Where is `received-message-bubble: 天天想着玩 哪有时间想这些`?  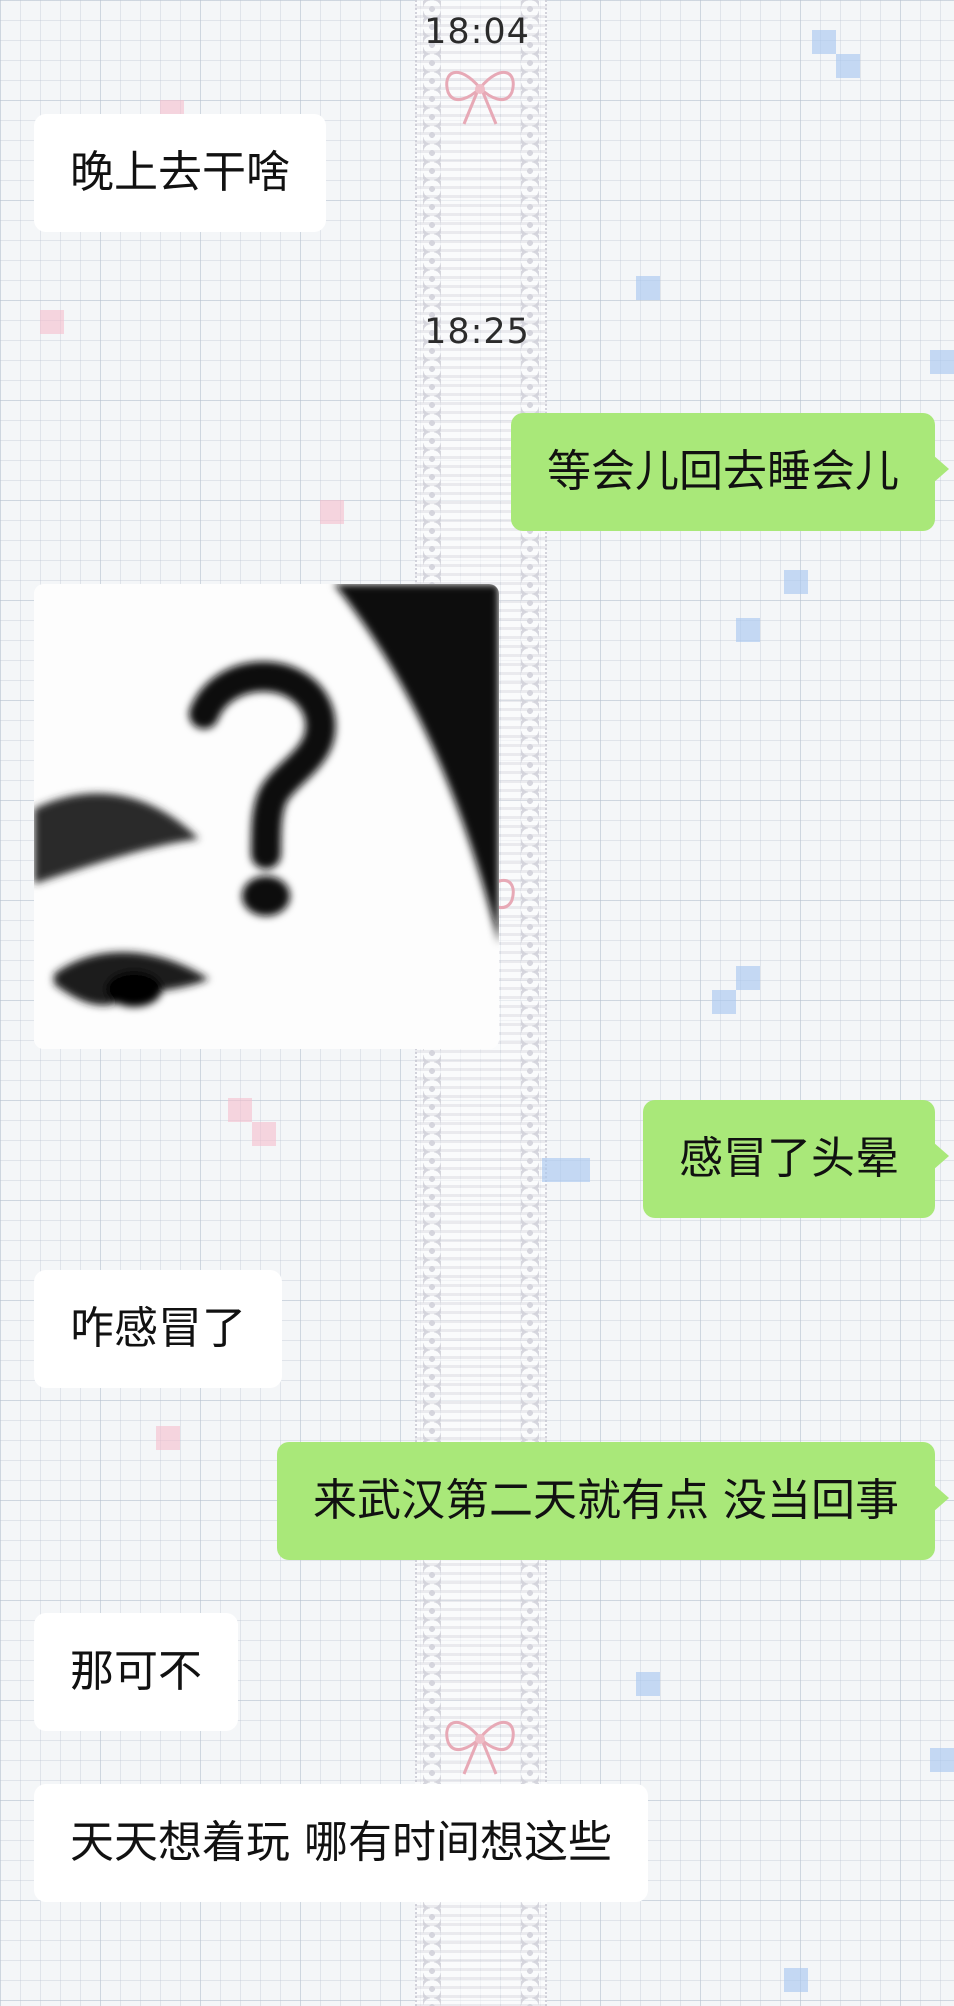 received-message-bubble: 天天想着玩 哪有时间想这些 is located at coordinates (341, 1843).